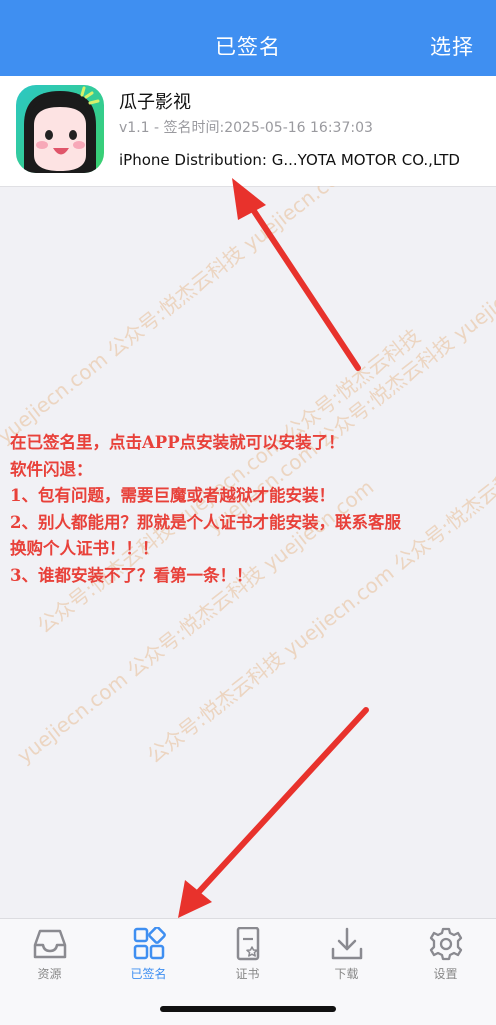 This screenshot has height=1025, width=496. What do you see at coordinates (296, 274) in the screenshot?
I see `arrow-to-app-item` at bounding box center [296, 274].